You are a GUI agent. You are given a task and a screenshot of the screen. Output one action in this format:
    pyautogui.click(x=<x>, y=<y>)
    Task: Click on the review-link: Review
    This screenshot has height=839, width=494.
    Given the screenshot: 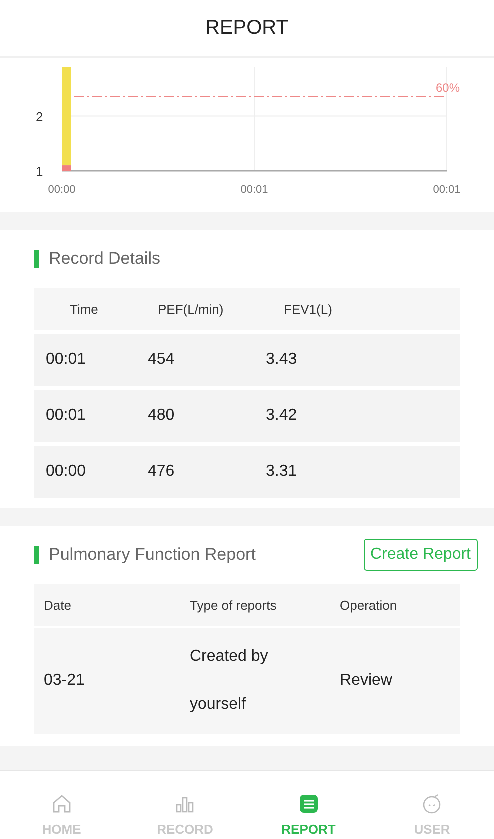 What is the action you would take?
    pyautogui.click(x=366, y=681)
    